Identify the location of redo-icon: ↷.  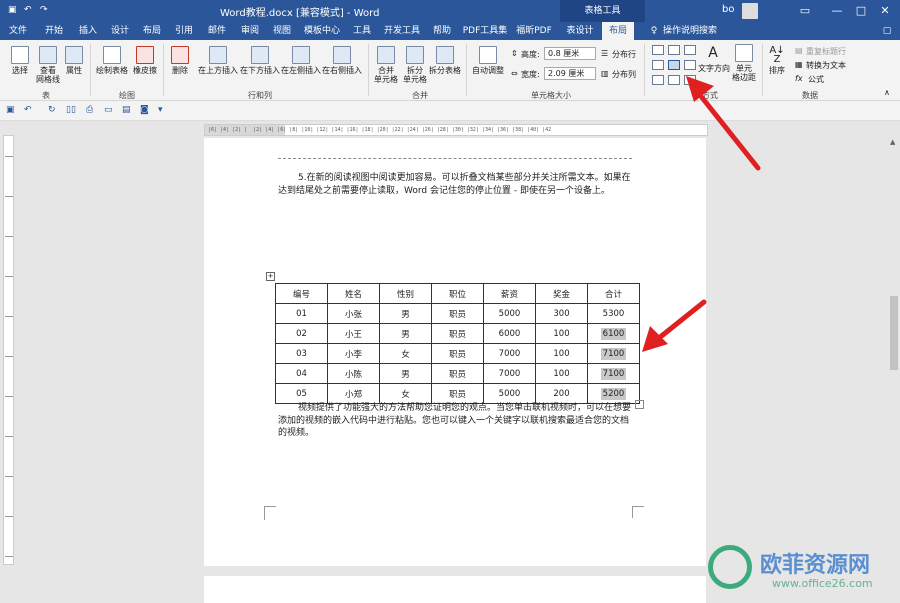
(45, 10).